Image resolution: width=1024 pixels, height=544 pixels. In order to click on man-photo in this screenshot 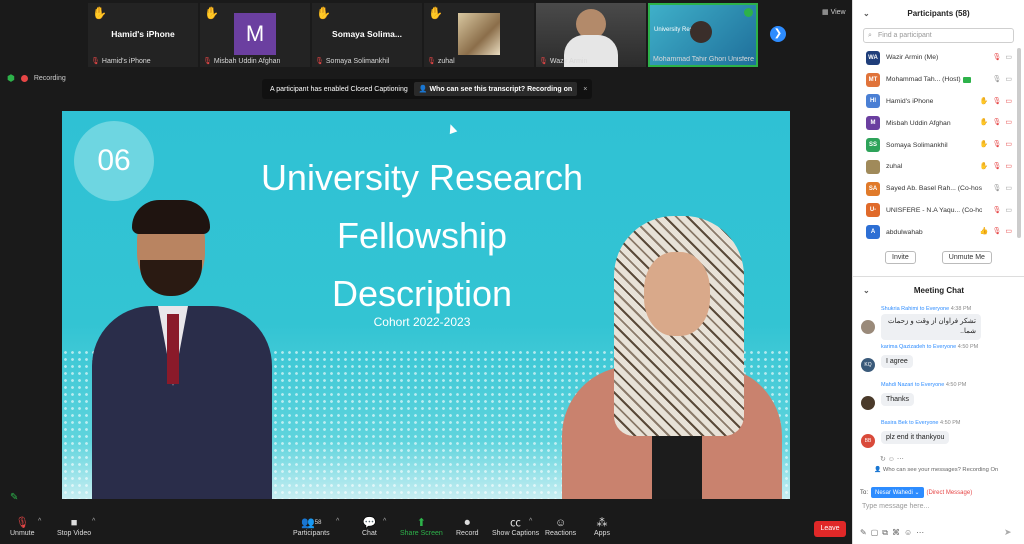, I will do `click(182, 349)`.